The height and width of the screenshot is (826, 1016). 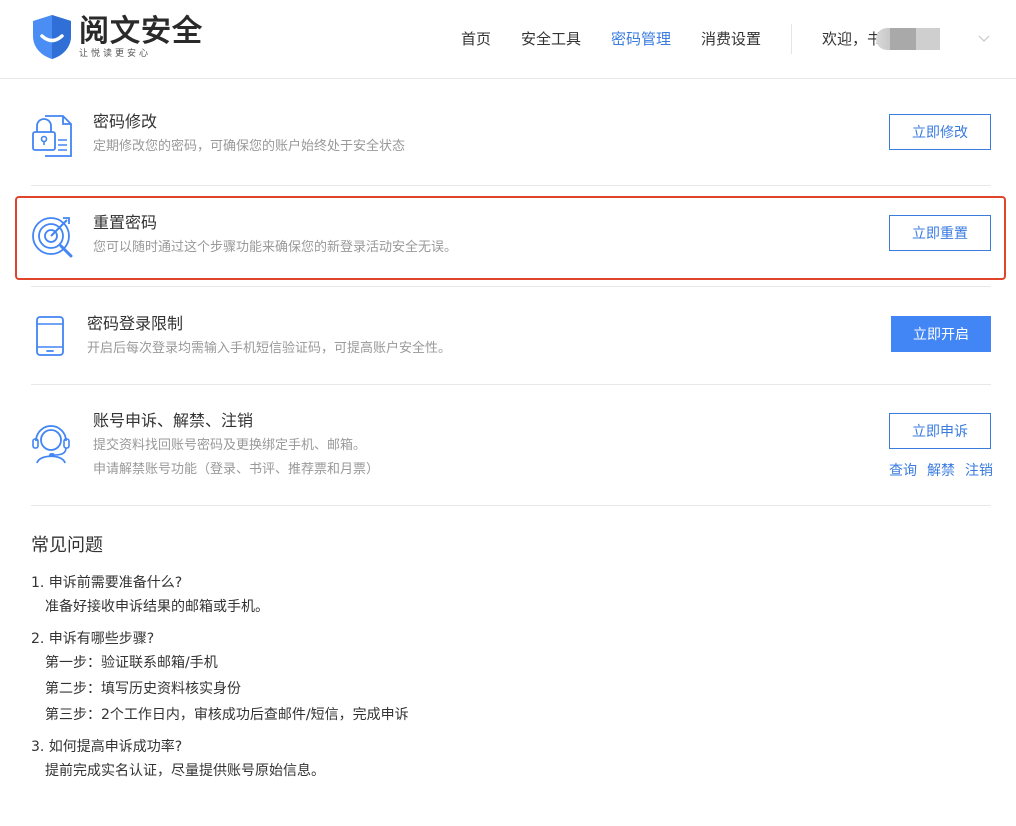 I want to click on row-title-reset-password: 重置密码, so click(x=125, y=222).